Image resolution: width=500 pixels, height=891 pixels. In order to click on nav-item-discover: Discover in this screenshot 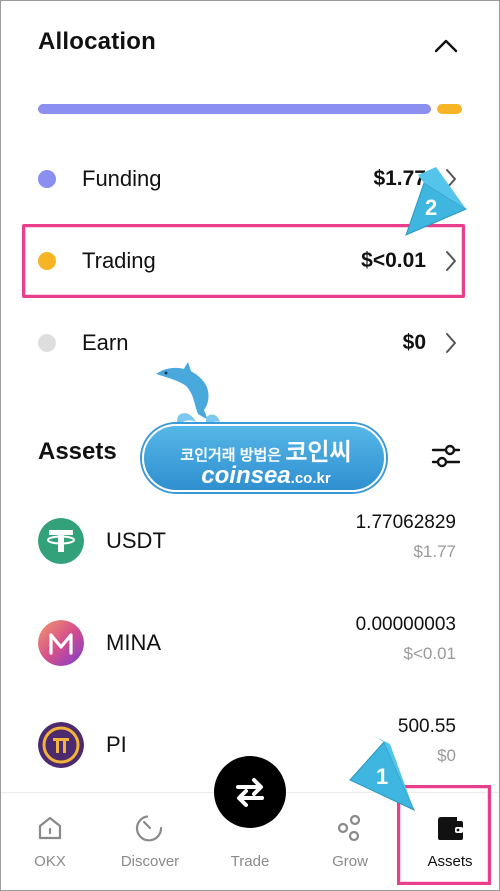, I will do `click(150, 842)`.